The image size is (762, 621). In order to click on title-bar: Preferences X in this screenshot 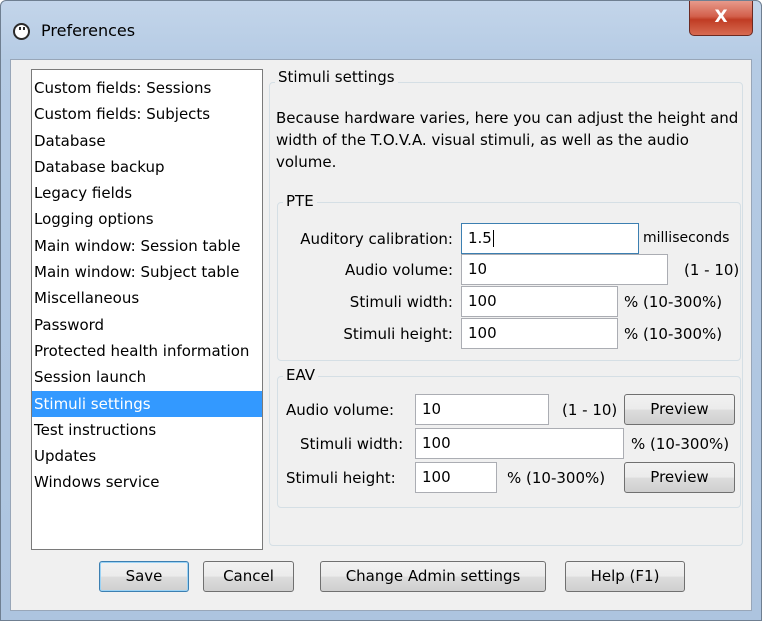, I will do `click(381, 30)`.